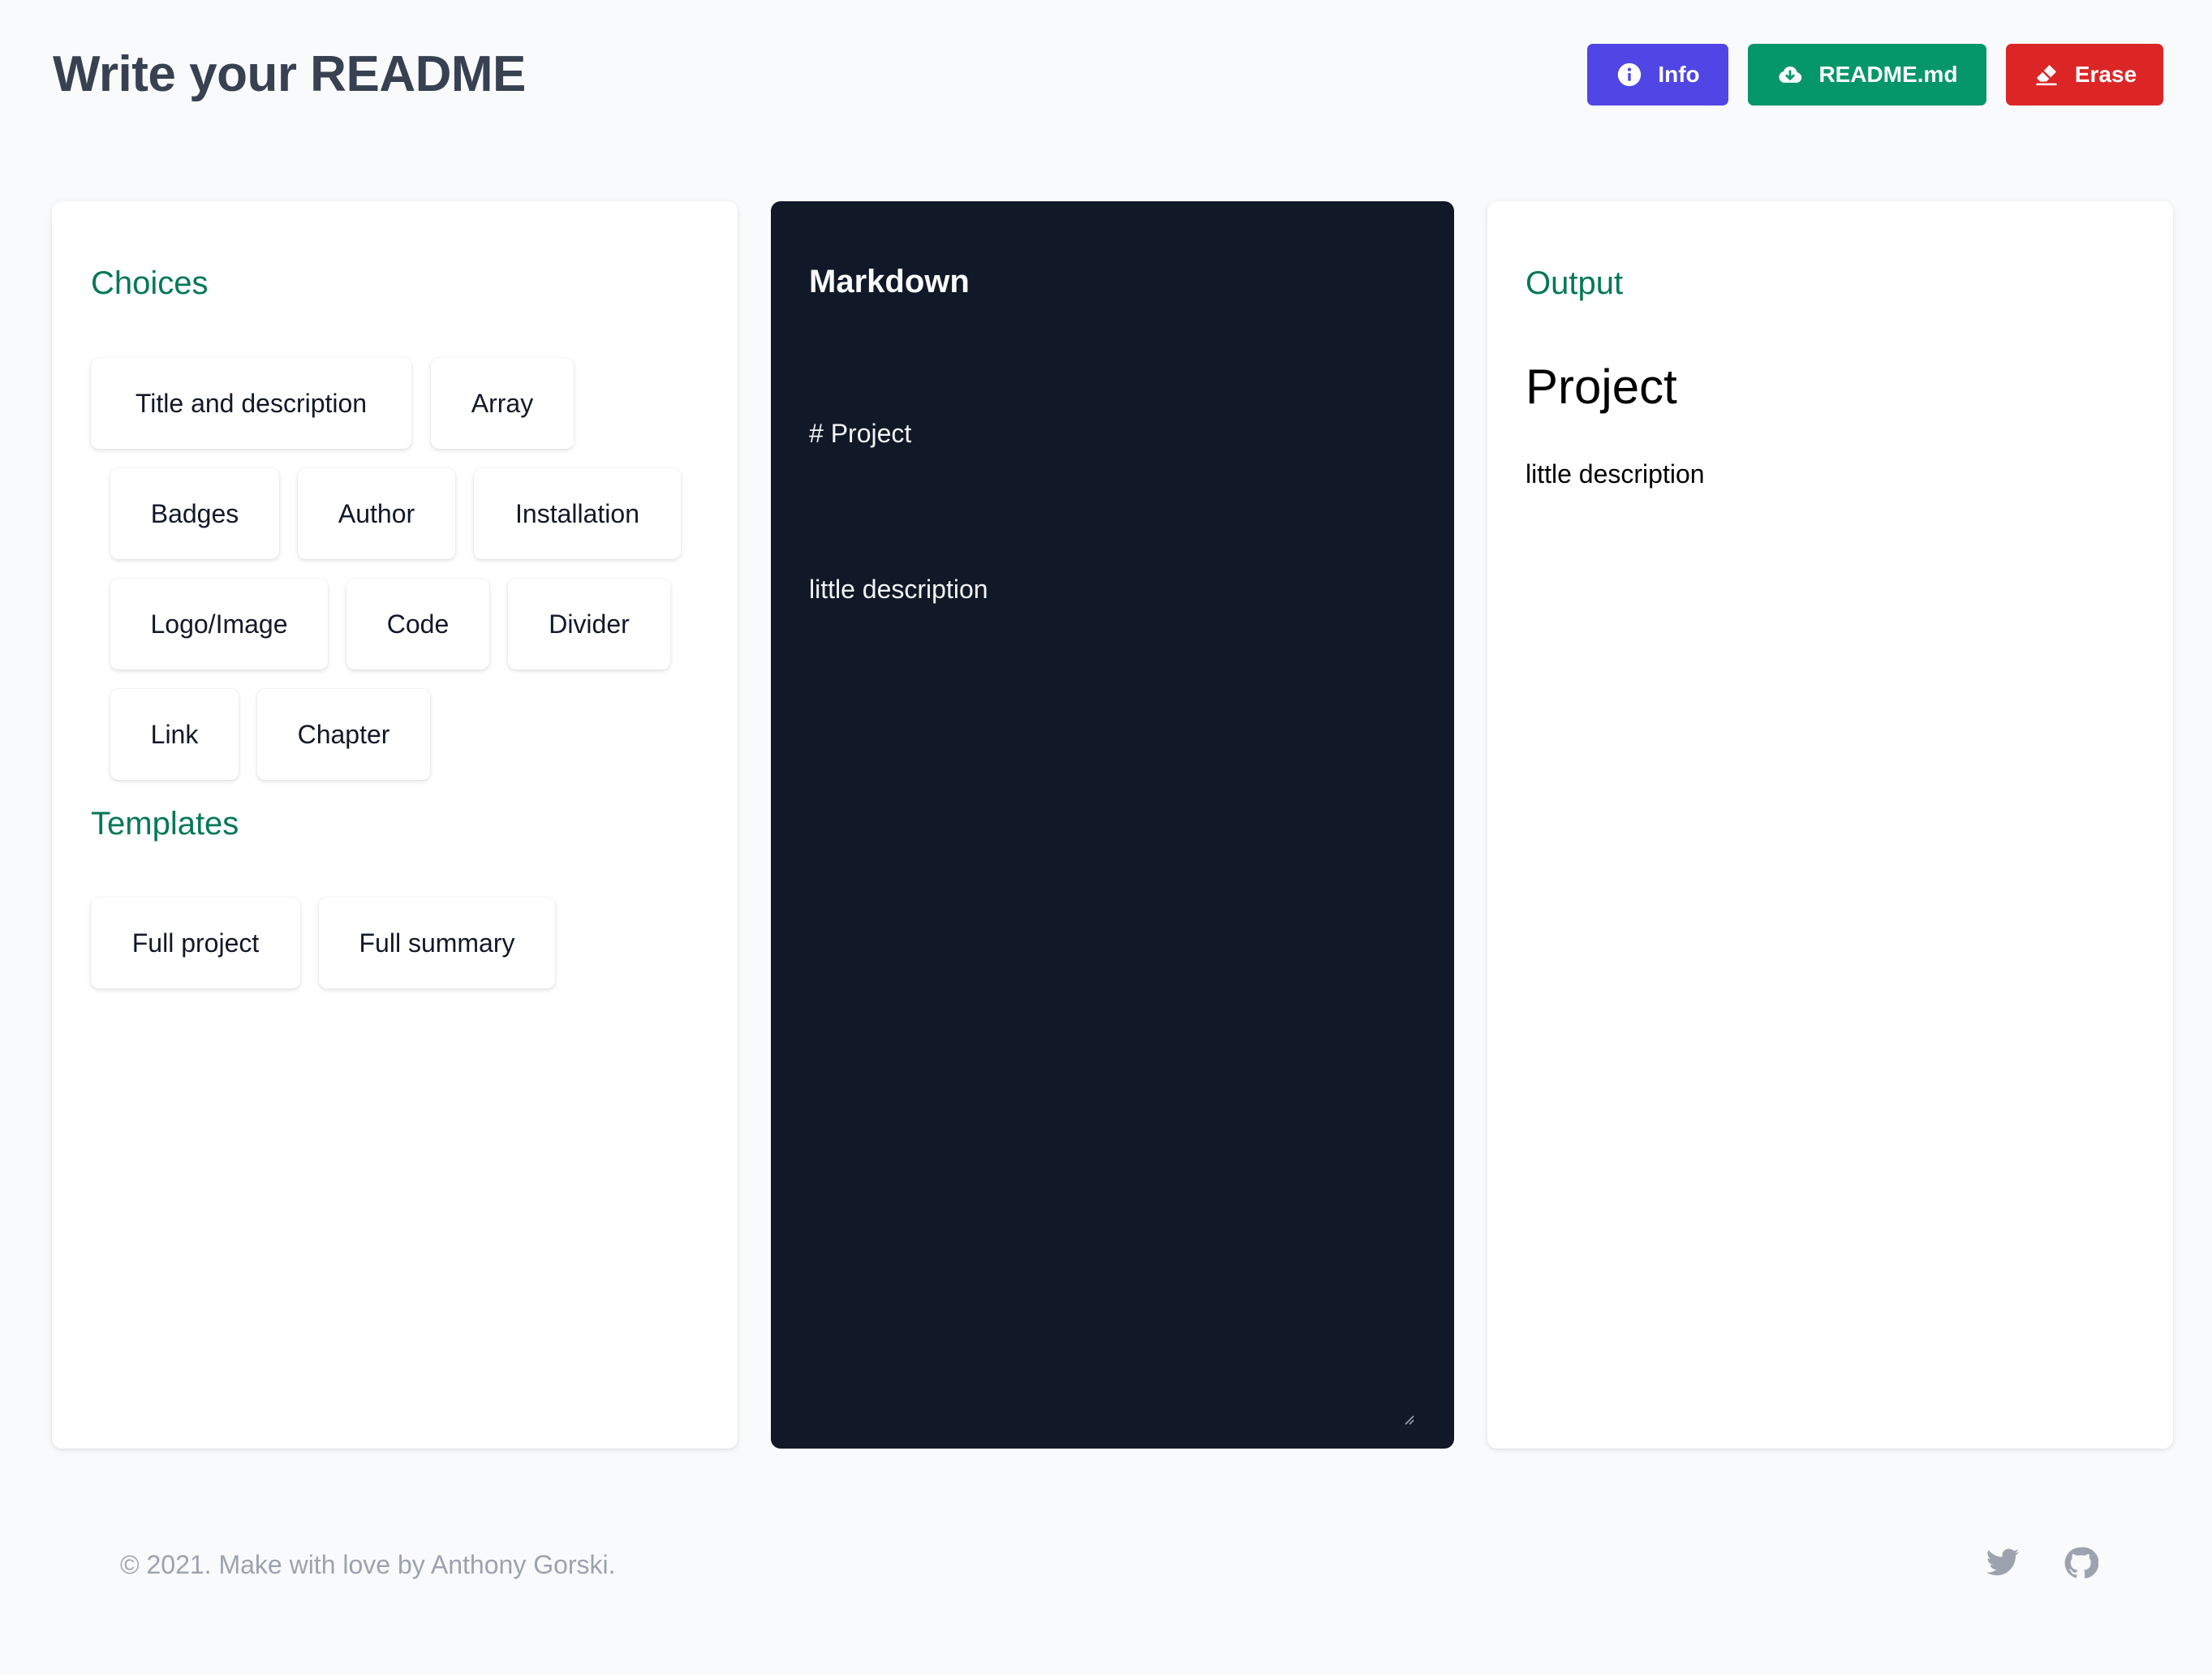 The height and width of the screenshot is (1675, 2212). I want to click on choice-array: Array, so click(503, 403).